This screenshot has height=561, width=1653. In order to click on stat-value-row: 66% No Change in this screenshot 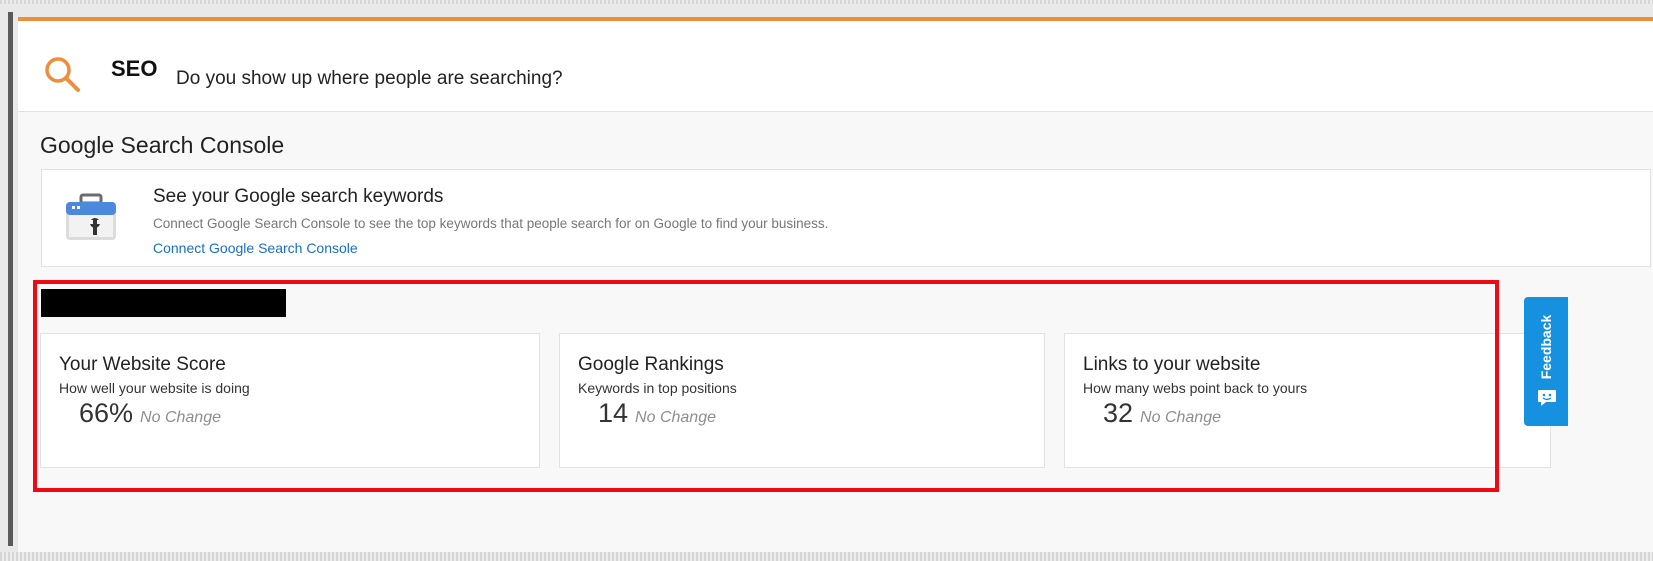, I will do `click(150, 413)`.